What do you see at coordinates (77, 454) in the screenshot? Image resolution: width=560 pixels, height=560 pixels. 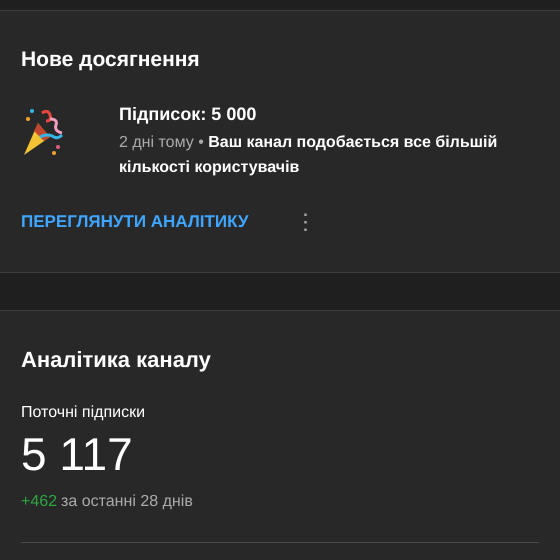 I see `metric-value: 5 117` at bounding box center [77, 454].